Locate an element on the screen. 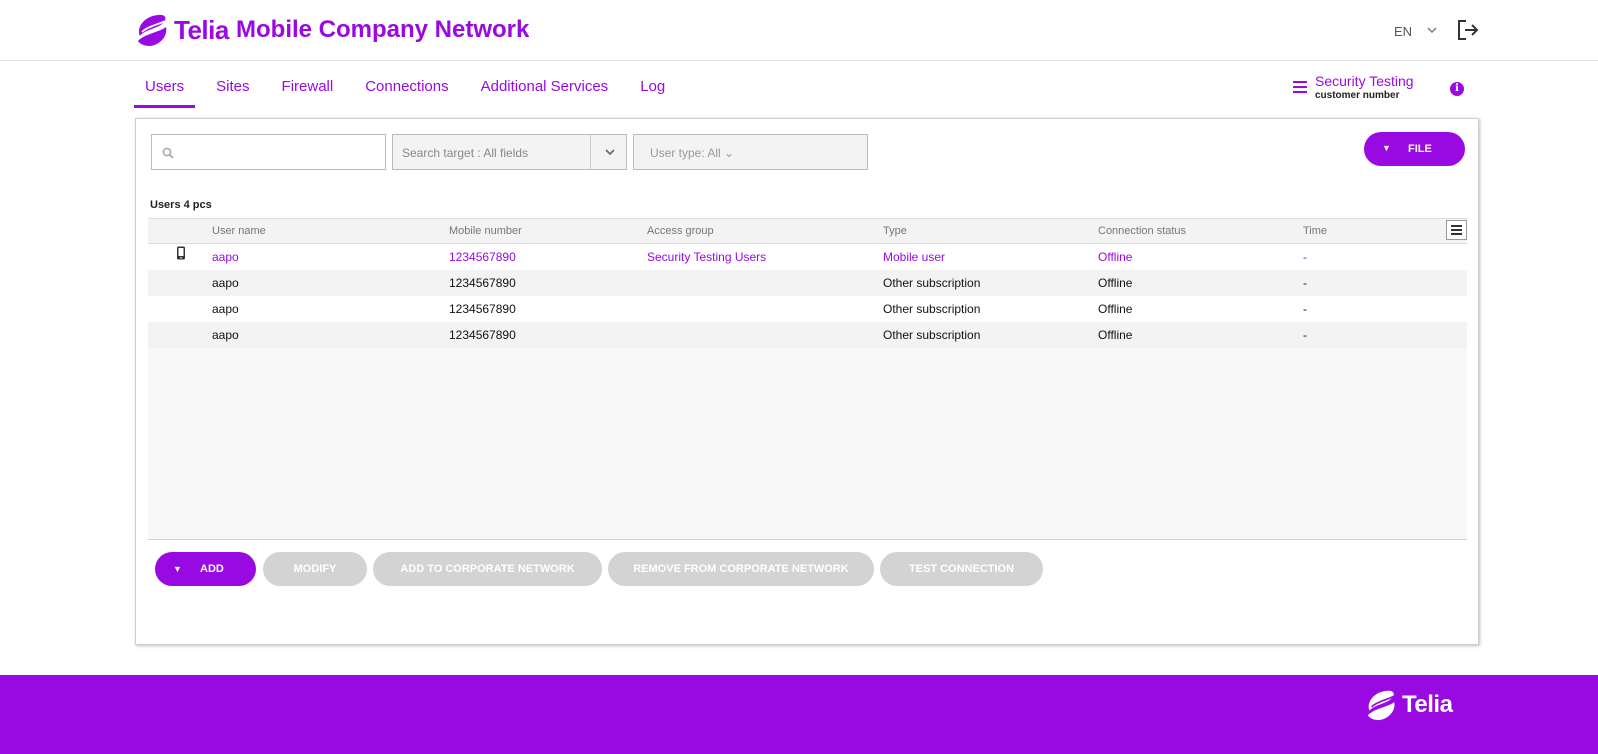  footer-logo: Telia is located at coordinates (1408, 705).